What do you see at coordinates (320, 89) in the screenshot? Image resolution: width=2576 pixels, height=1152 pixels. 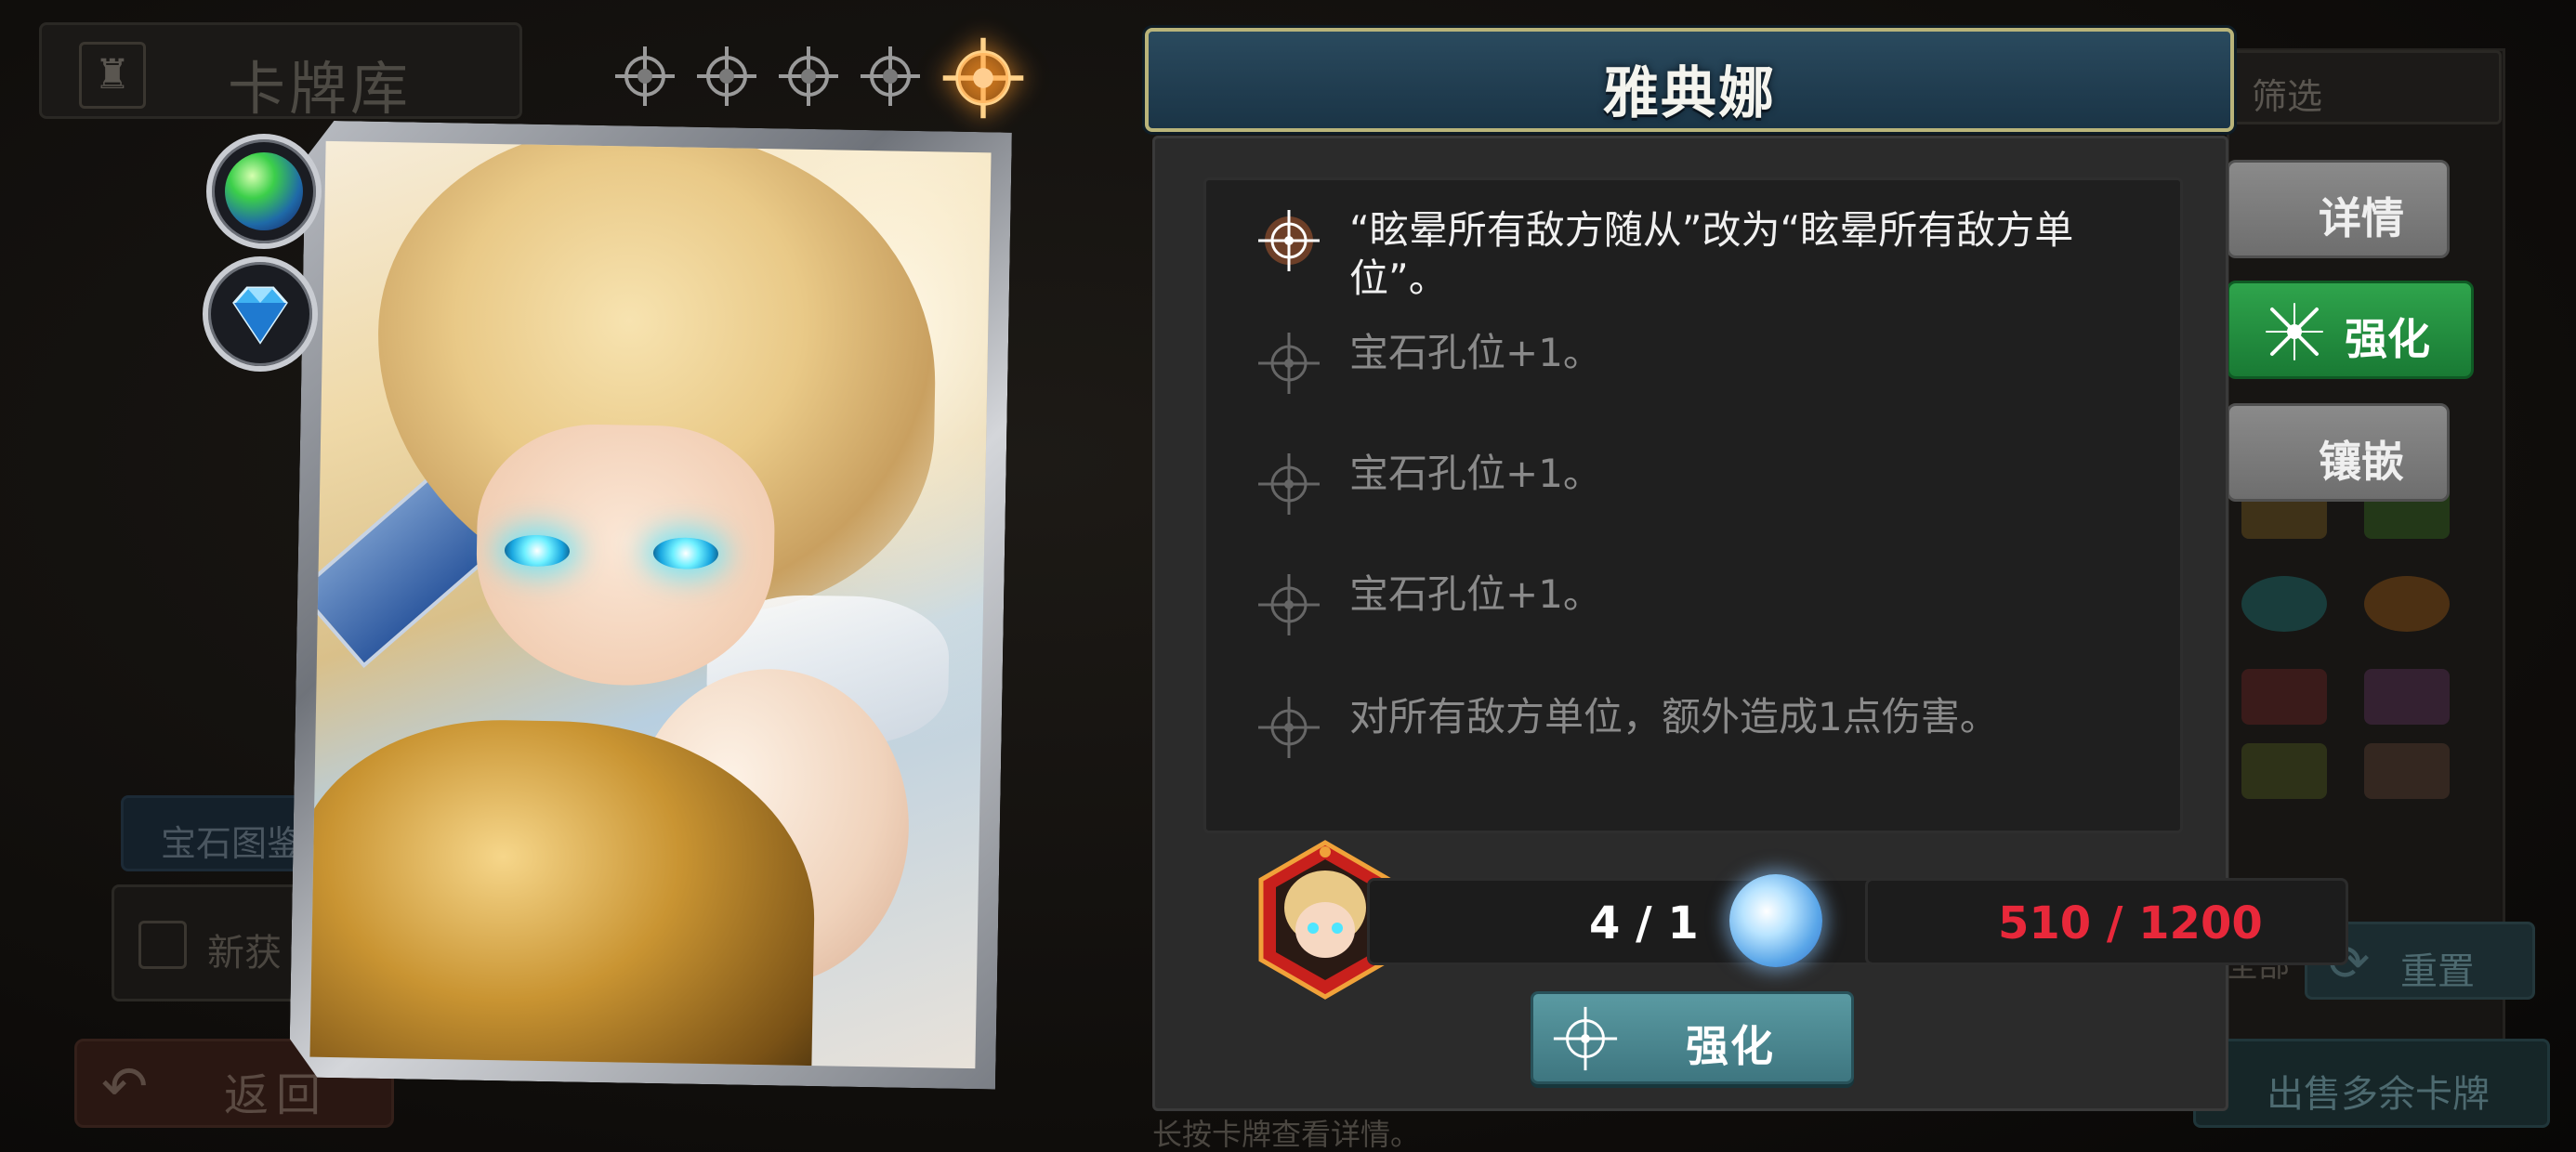 I see `card-library-title: 卡牌库` at bounding box center [320, 89].